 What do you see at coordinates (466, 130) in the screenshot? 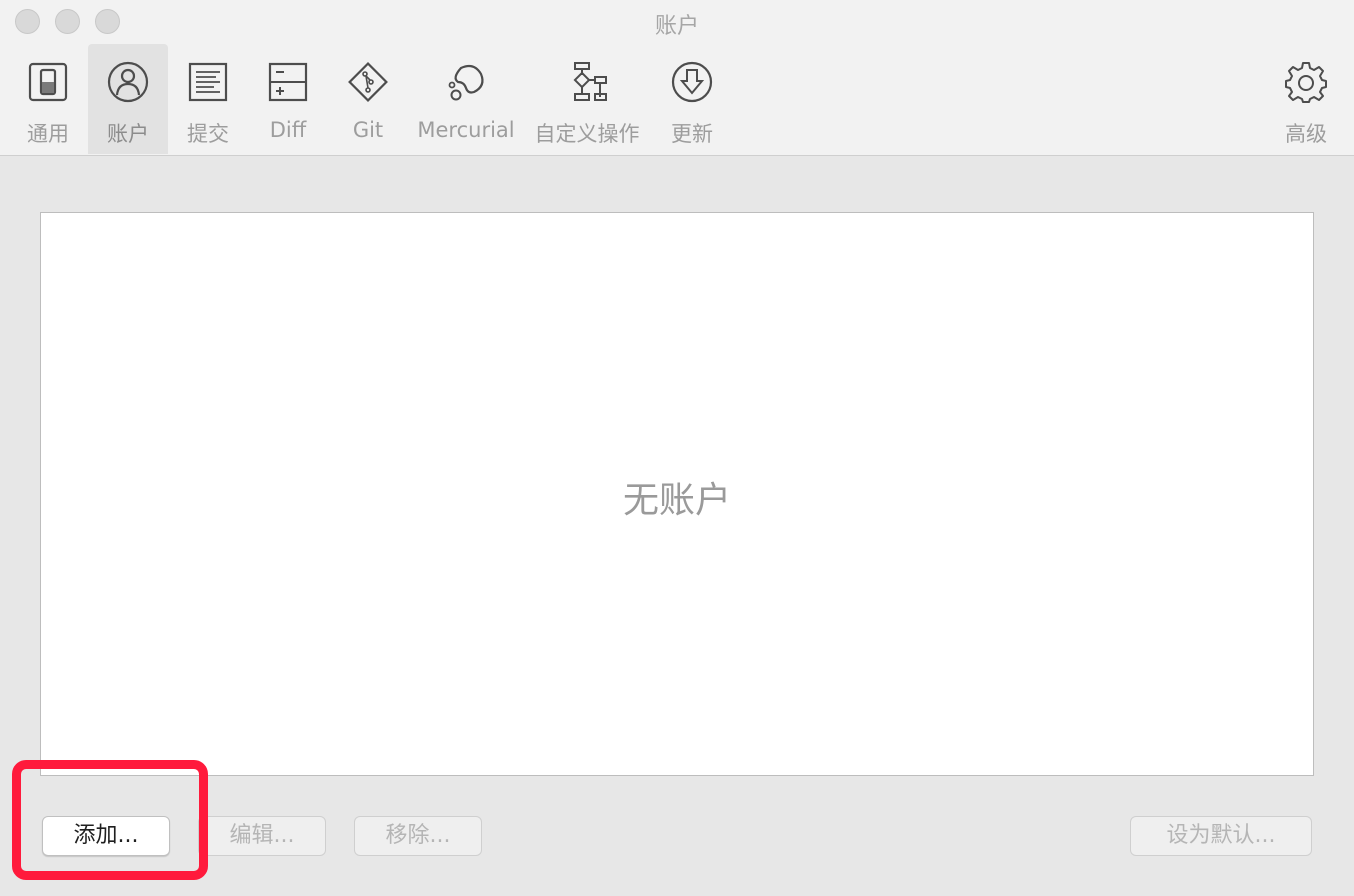
I see `toolbar-item-label: Mercurial` at bounding box center [466, 130].